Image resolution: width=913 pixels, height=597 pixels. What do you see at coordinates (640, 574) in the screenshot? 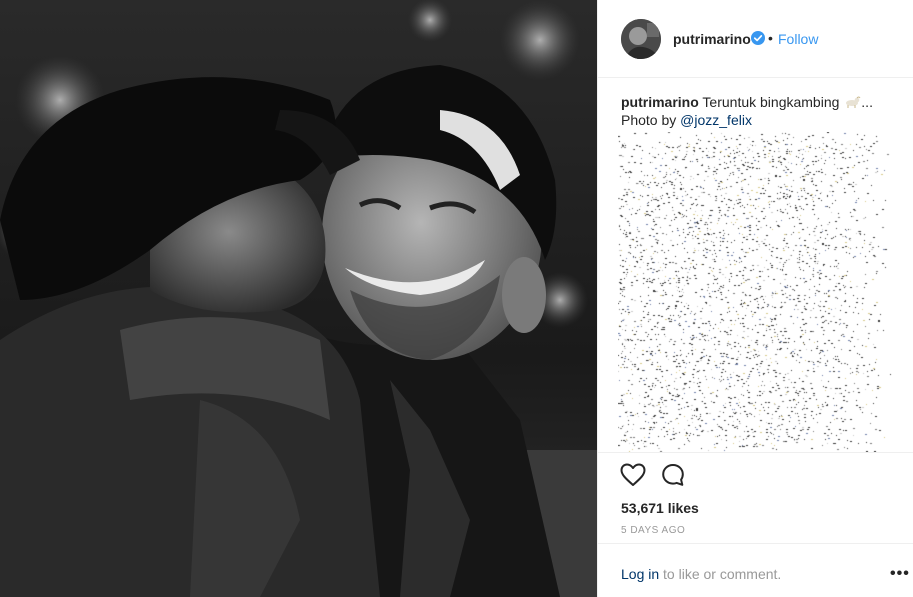
I see `login-link: Log in` at bounding box center [640, 574].